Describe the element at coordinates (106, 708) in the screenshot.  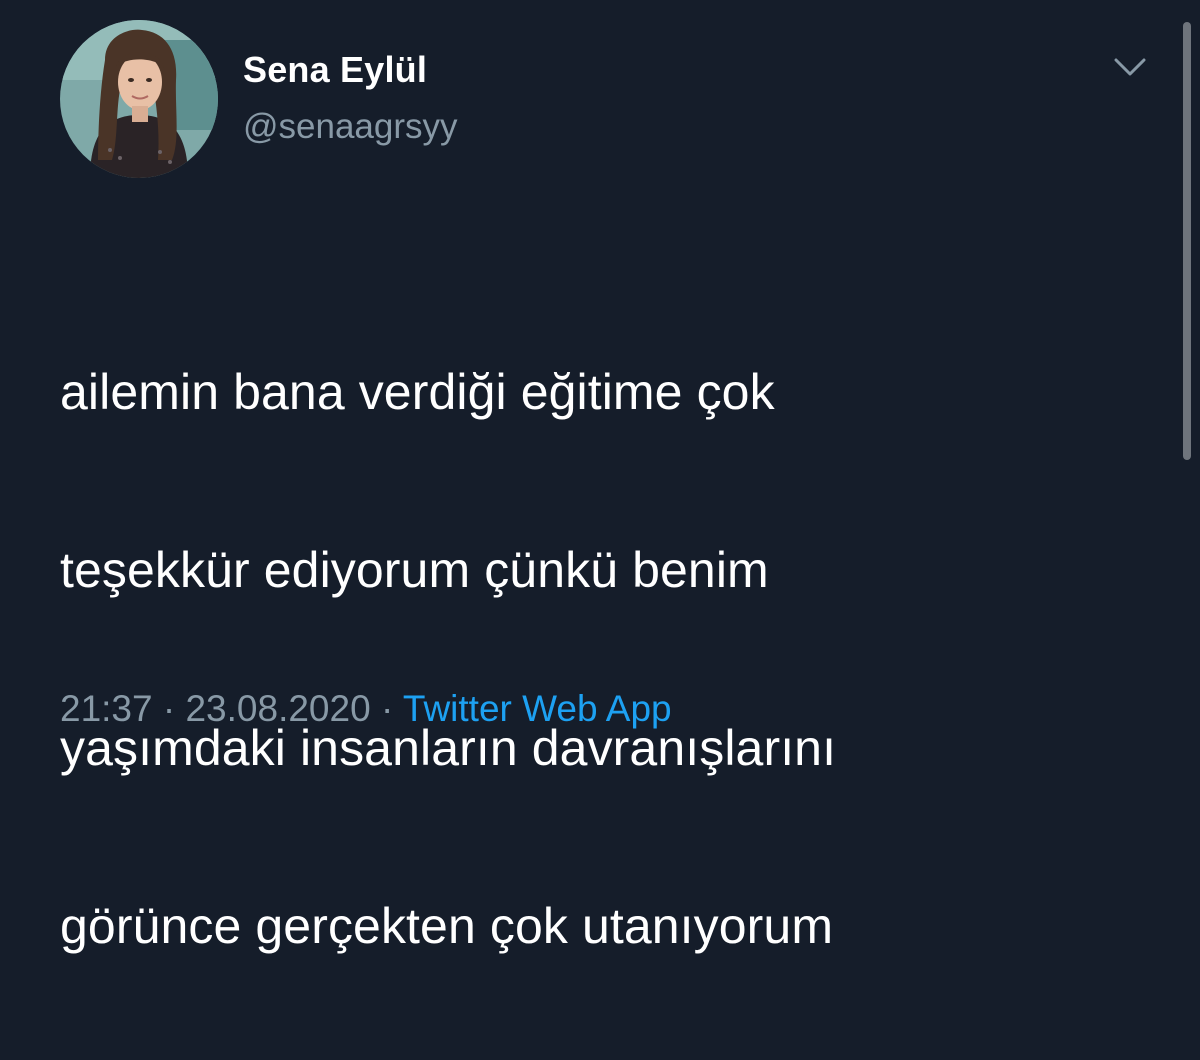
I see `tweet-time: 21:37` at that location.